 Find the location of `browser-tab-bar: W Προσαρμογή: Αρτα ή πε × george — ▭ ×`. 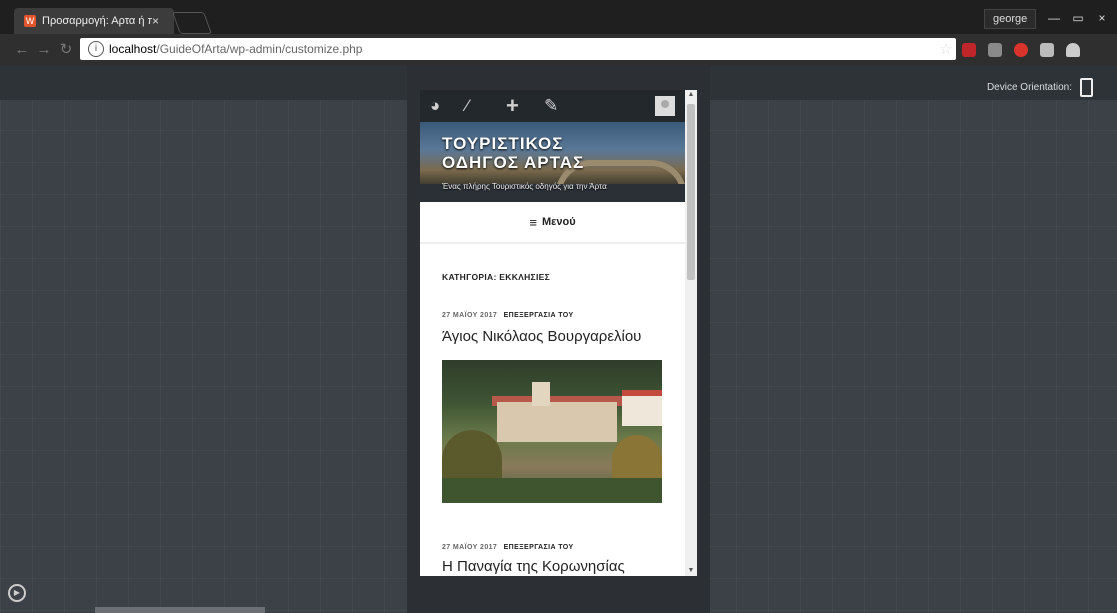

browser-tab-bar: W Προσαρμογή: Αρτα ή πε × george — ▭ × is located at coordinates (558, 17).